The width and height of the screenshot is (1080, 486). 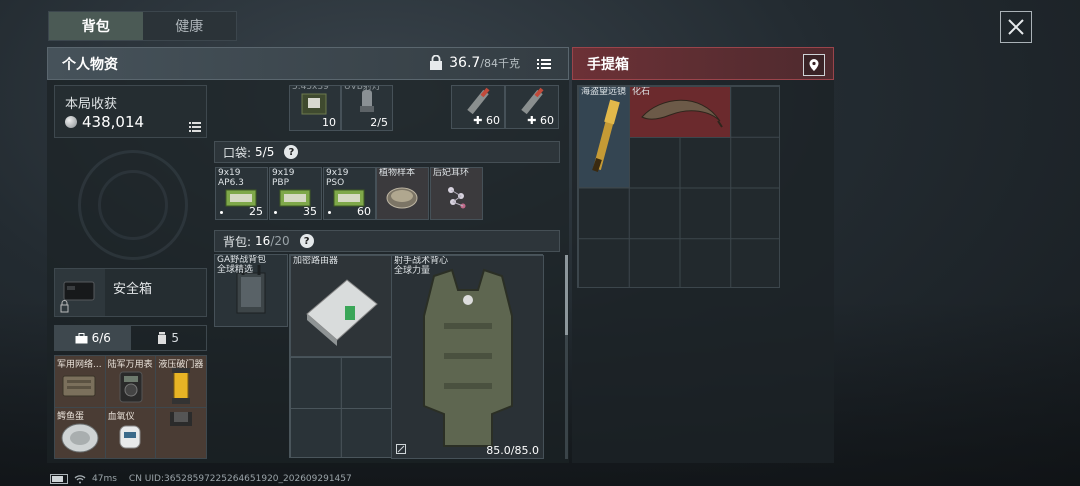 What do you see at coordinates (235, 270) in the screenshot?
I see `item-sub: 全球精选` at bounding box center [235, 270].